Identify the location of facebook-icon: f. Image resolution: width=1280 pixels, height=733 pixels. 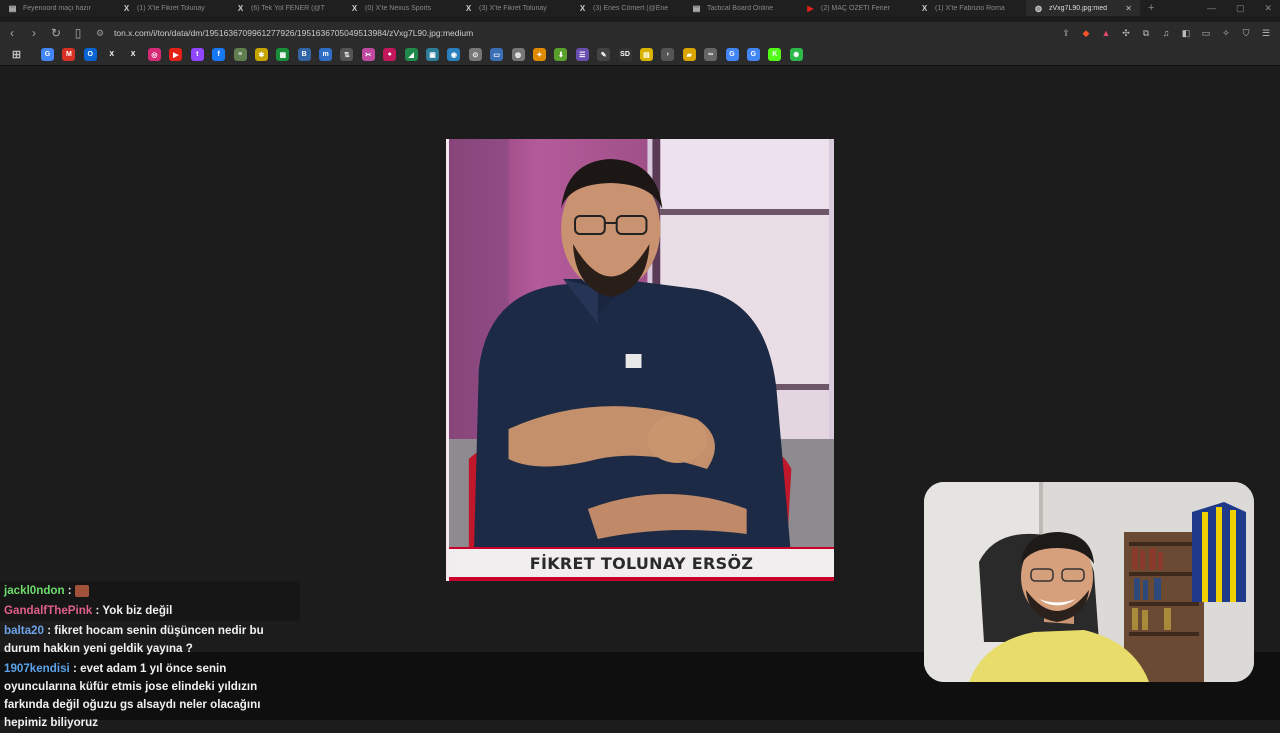
(219, 54).